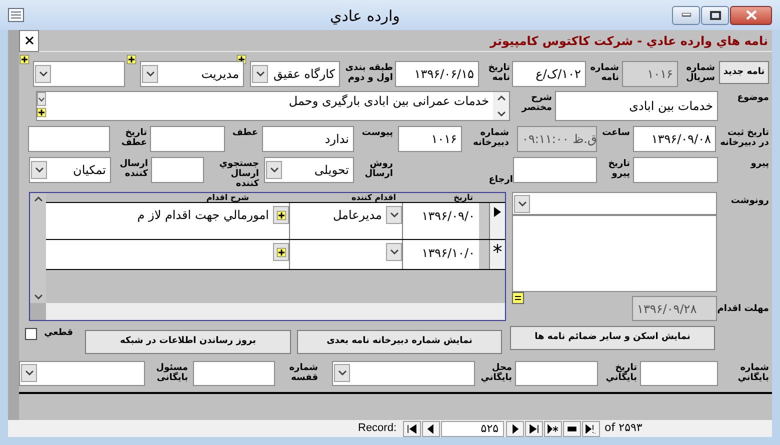 This screenshot has height=445, width=780. Describe the element at coordinates (591, 428) in the screenshot. I see `filter-button` at that location.